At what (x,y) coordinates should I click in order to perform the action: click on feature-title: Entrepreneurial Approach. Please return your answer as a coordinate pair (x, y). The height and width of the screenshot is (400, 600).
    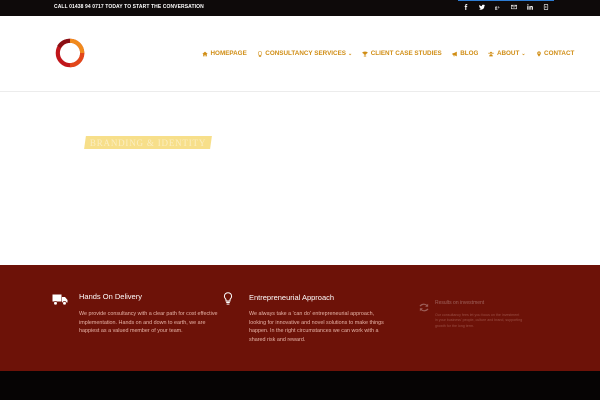
    Looking at the image, I should click on (292, 297).